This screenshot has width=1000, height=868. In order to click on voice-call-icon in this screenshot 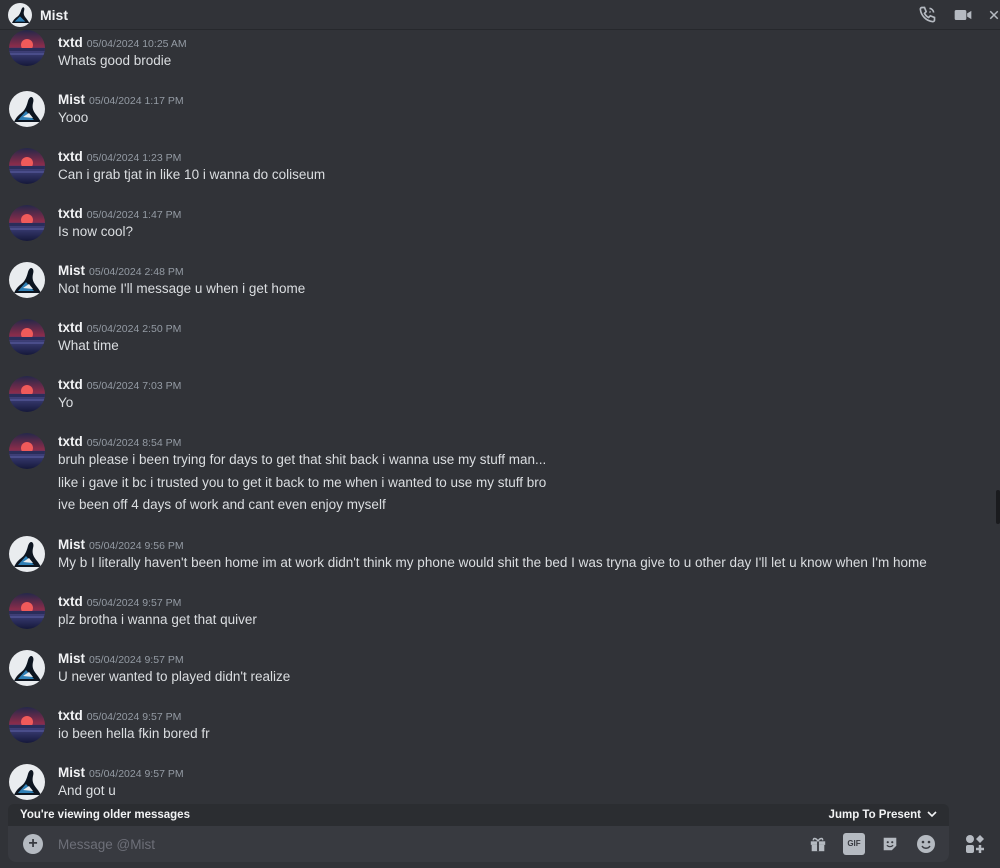, I will do `click(927, 15)`.